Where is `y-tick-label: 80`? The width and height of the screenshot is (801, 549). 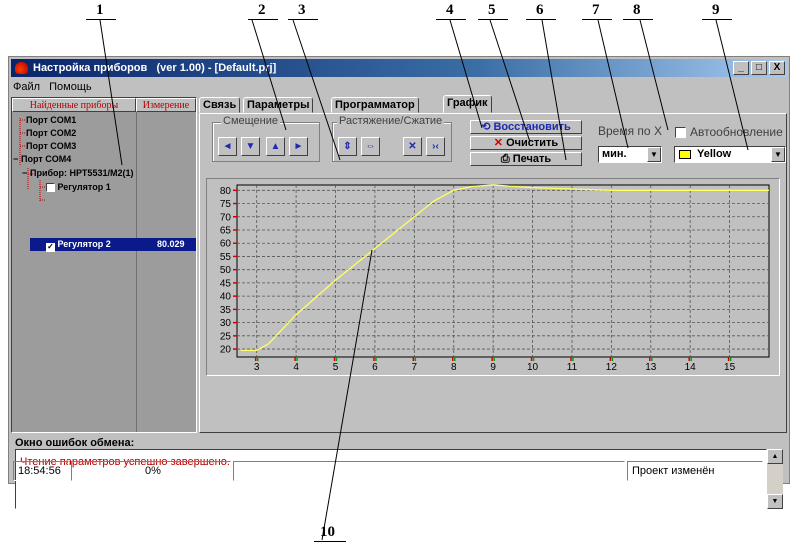
y-tick-label: 80 is located at coordinates (226, 191).